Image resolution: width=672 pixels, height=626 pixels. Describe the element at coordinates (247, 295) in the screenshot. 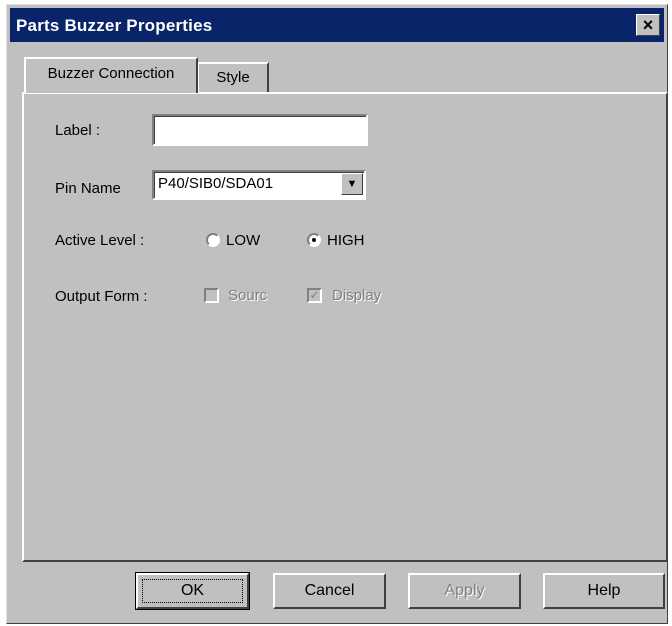

I see `checkbox-source-label: Sourc` at that location.